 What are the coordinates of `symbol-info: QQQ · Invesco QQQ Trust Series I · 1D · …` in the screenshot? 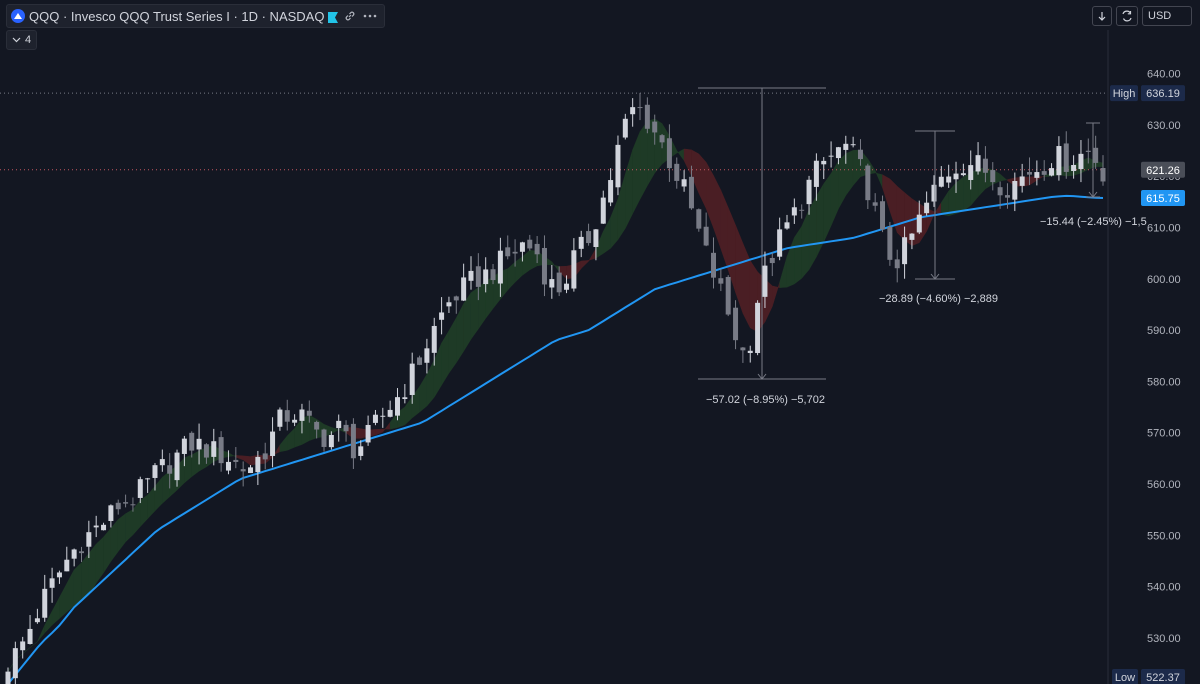 It's located at (196, 16).